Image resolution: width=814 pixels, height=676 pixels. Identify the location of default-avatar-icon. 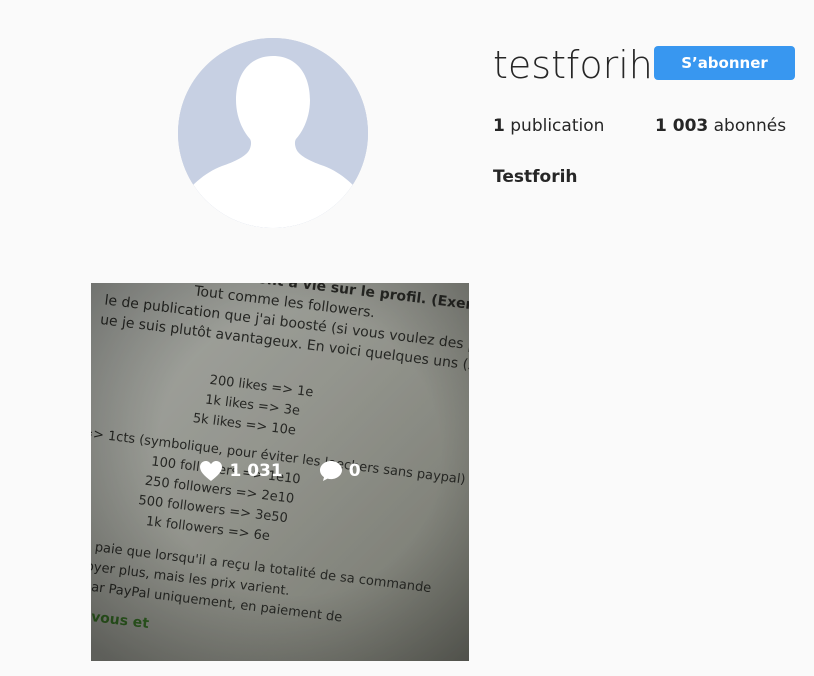
(273, 133).